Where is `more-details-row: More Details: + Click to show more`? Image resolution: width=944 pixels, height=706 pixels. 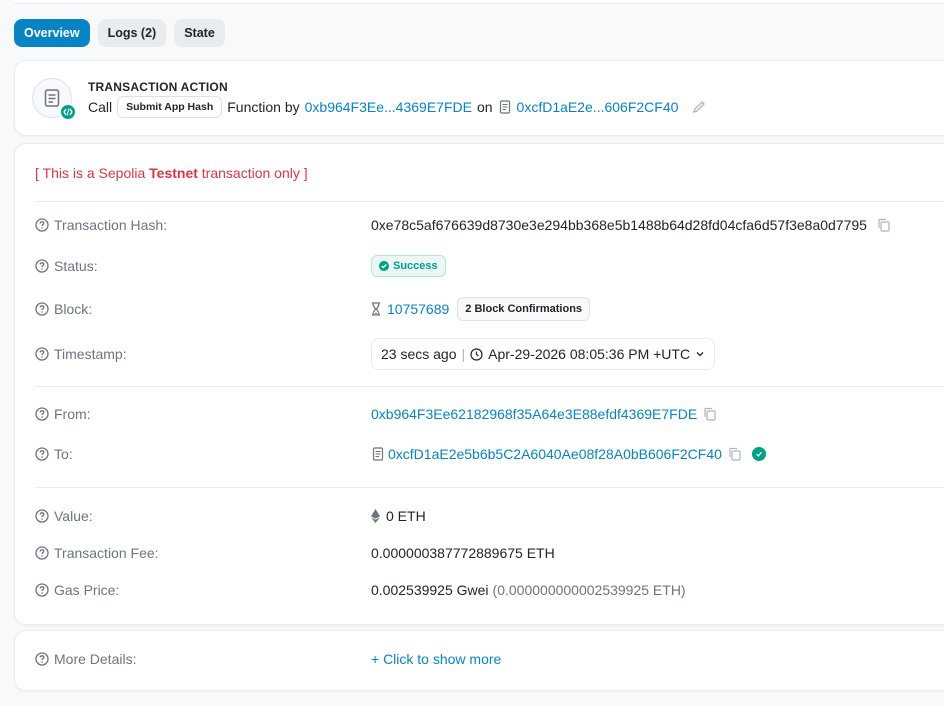 more-details-row: More Details: + Click to show more is located at coordinates (489, 659).